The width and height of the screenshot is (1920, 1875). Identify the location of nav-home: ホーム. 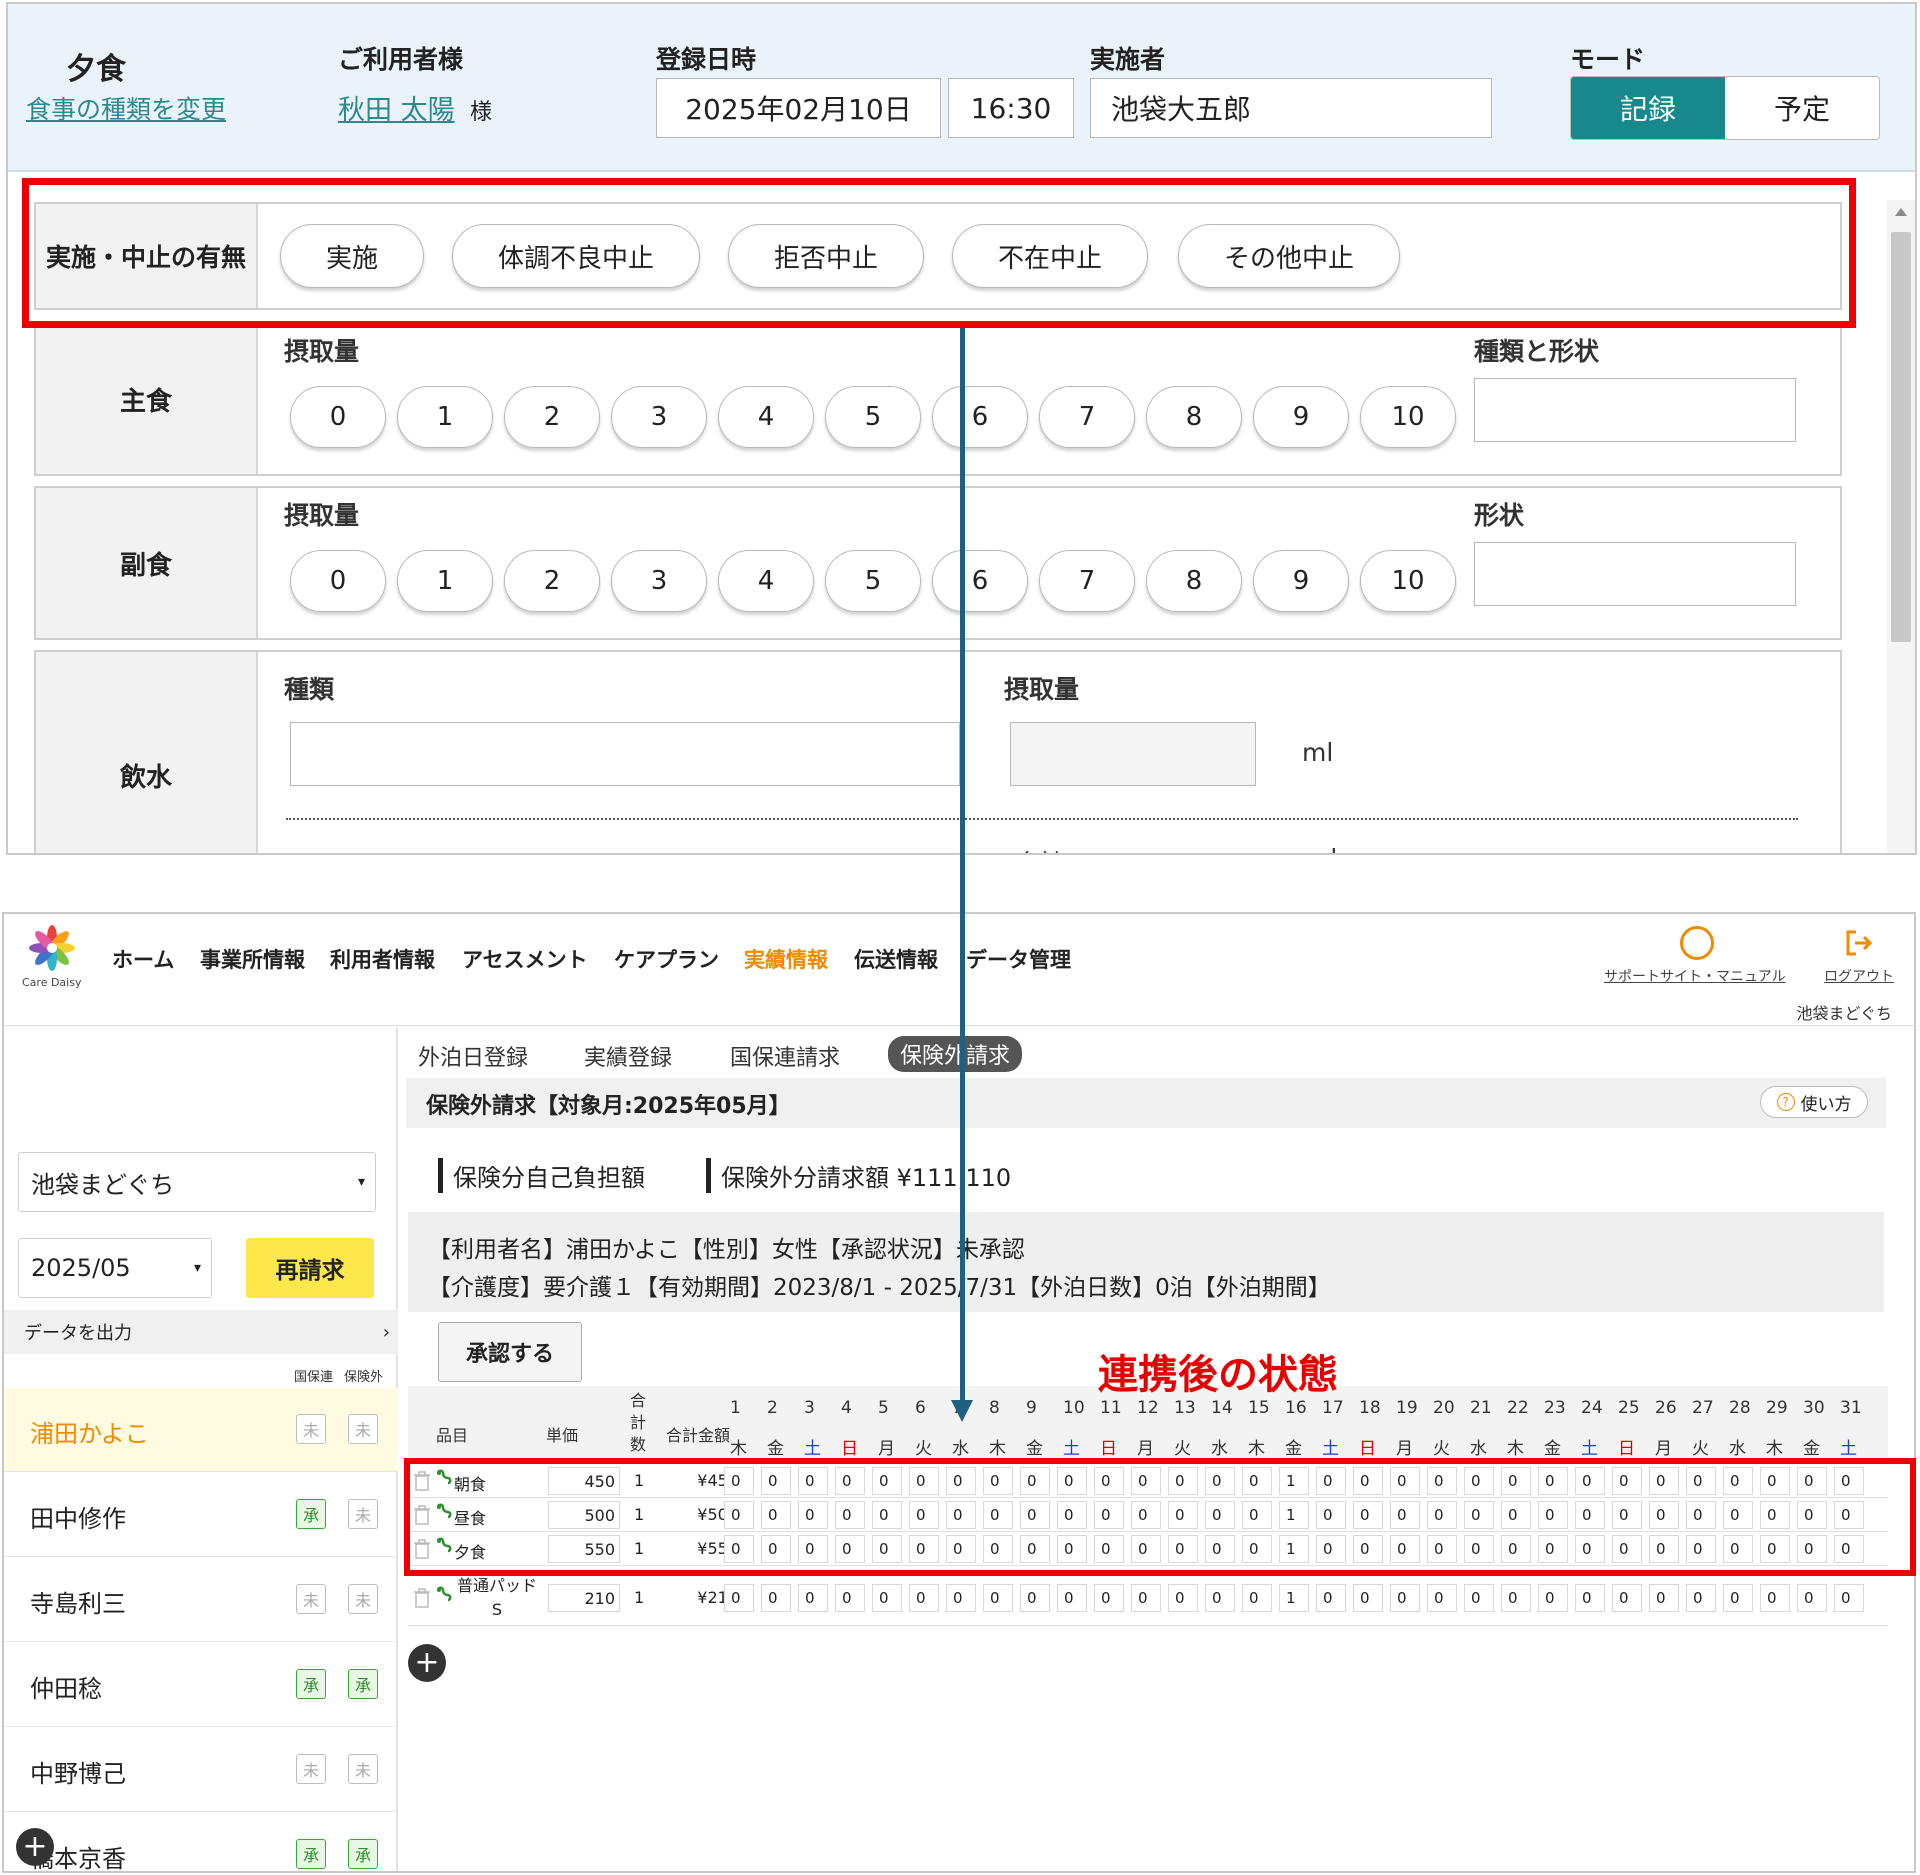
(143, 959).